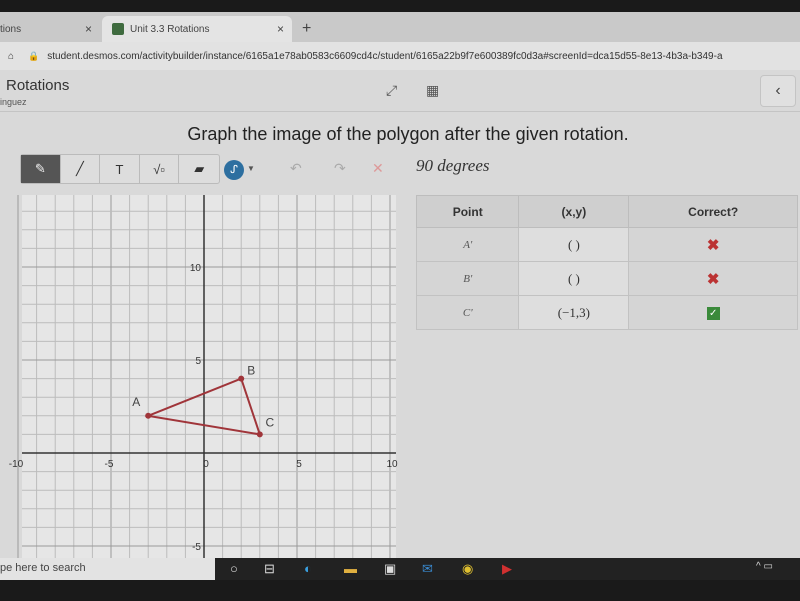  I want to click on activity-header: Rotations inguez ⤢ ▦ ‹, so click(400, 91).